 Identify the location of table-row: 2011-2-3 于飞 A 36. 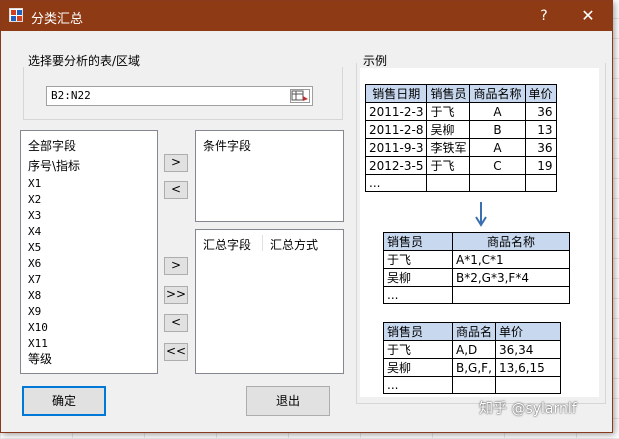
(460, 111).